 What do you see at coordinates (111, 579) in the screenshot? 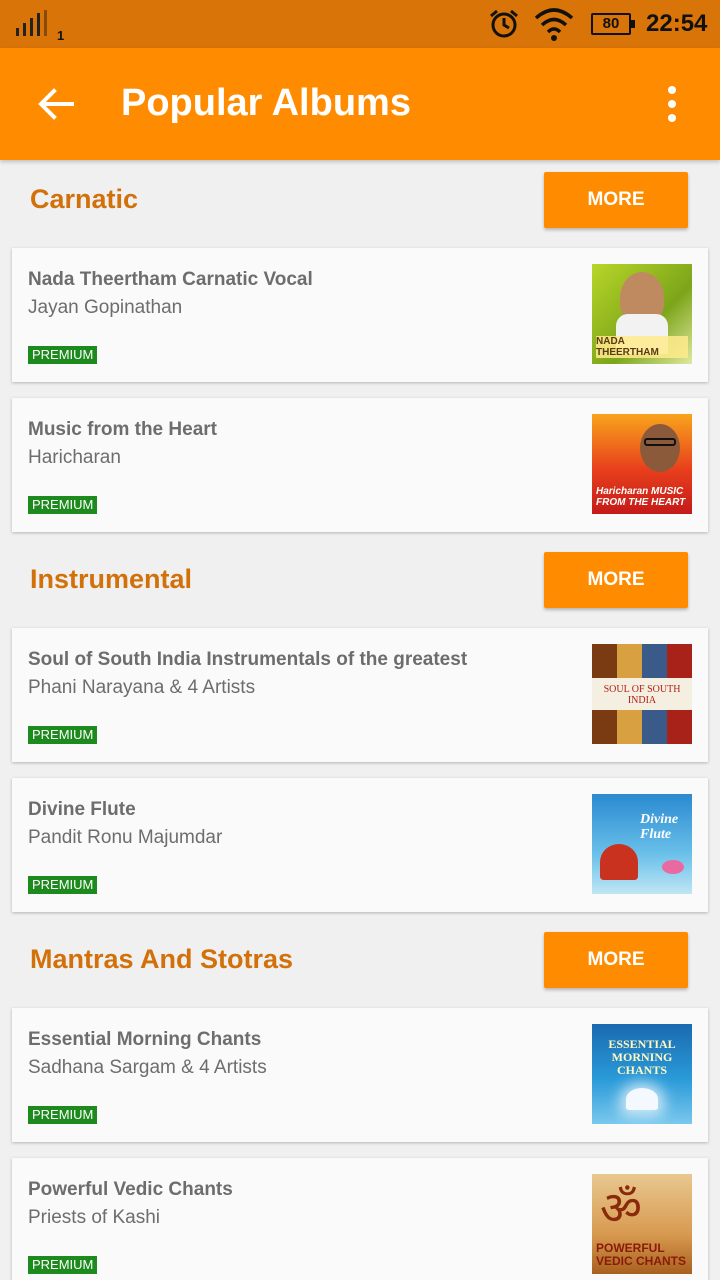
I see `section-title-instrumental: Instrumental` at bounding box center [111, 579].